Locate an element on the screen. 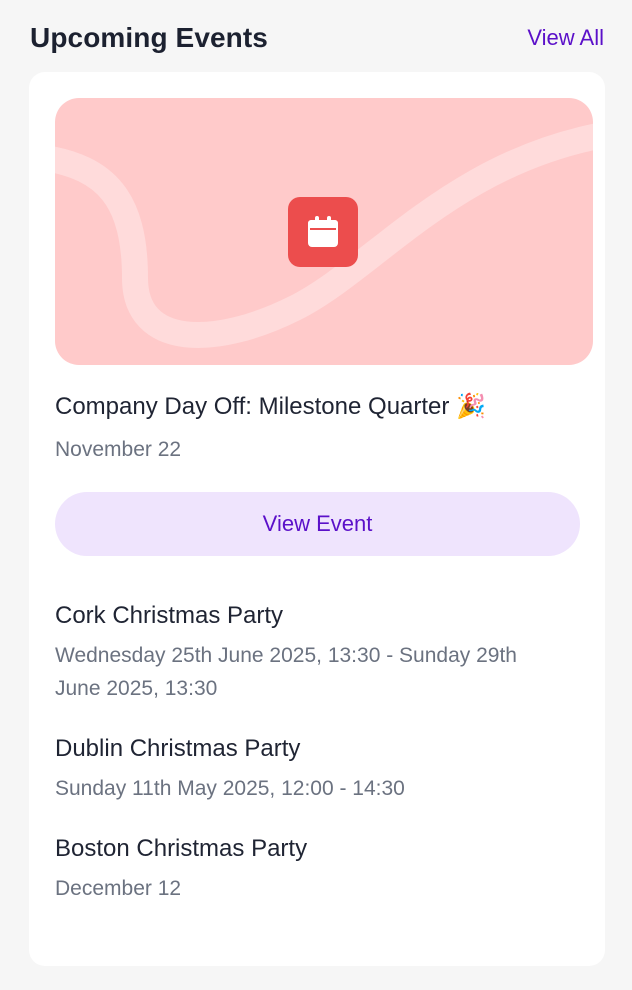 The height and width of the screenshot is (990, 632). featured-event-title-text: Company Day Off: Milestone Quarter is located at coordinates (252, 406).